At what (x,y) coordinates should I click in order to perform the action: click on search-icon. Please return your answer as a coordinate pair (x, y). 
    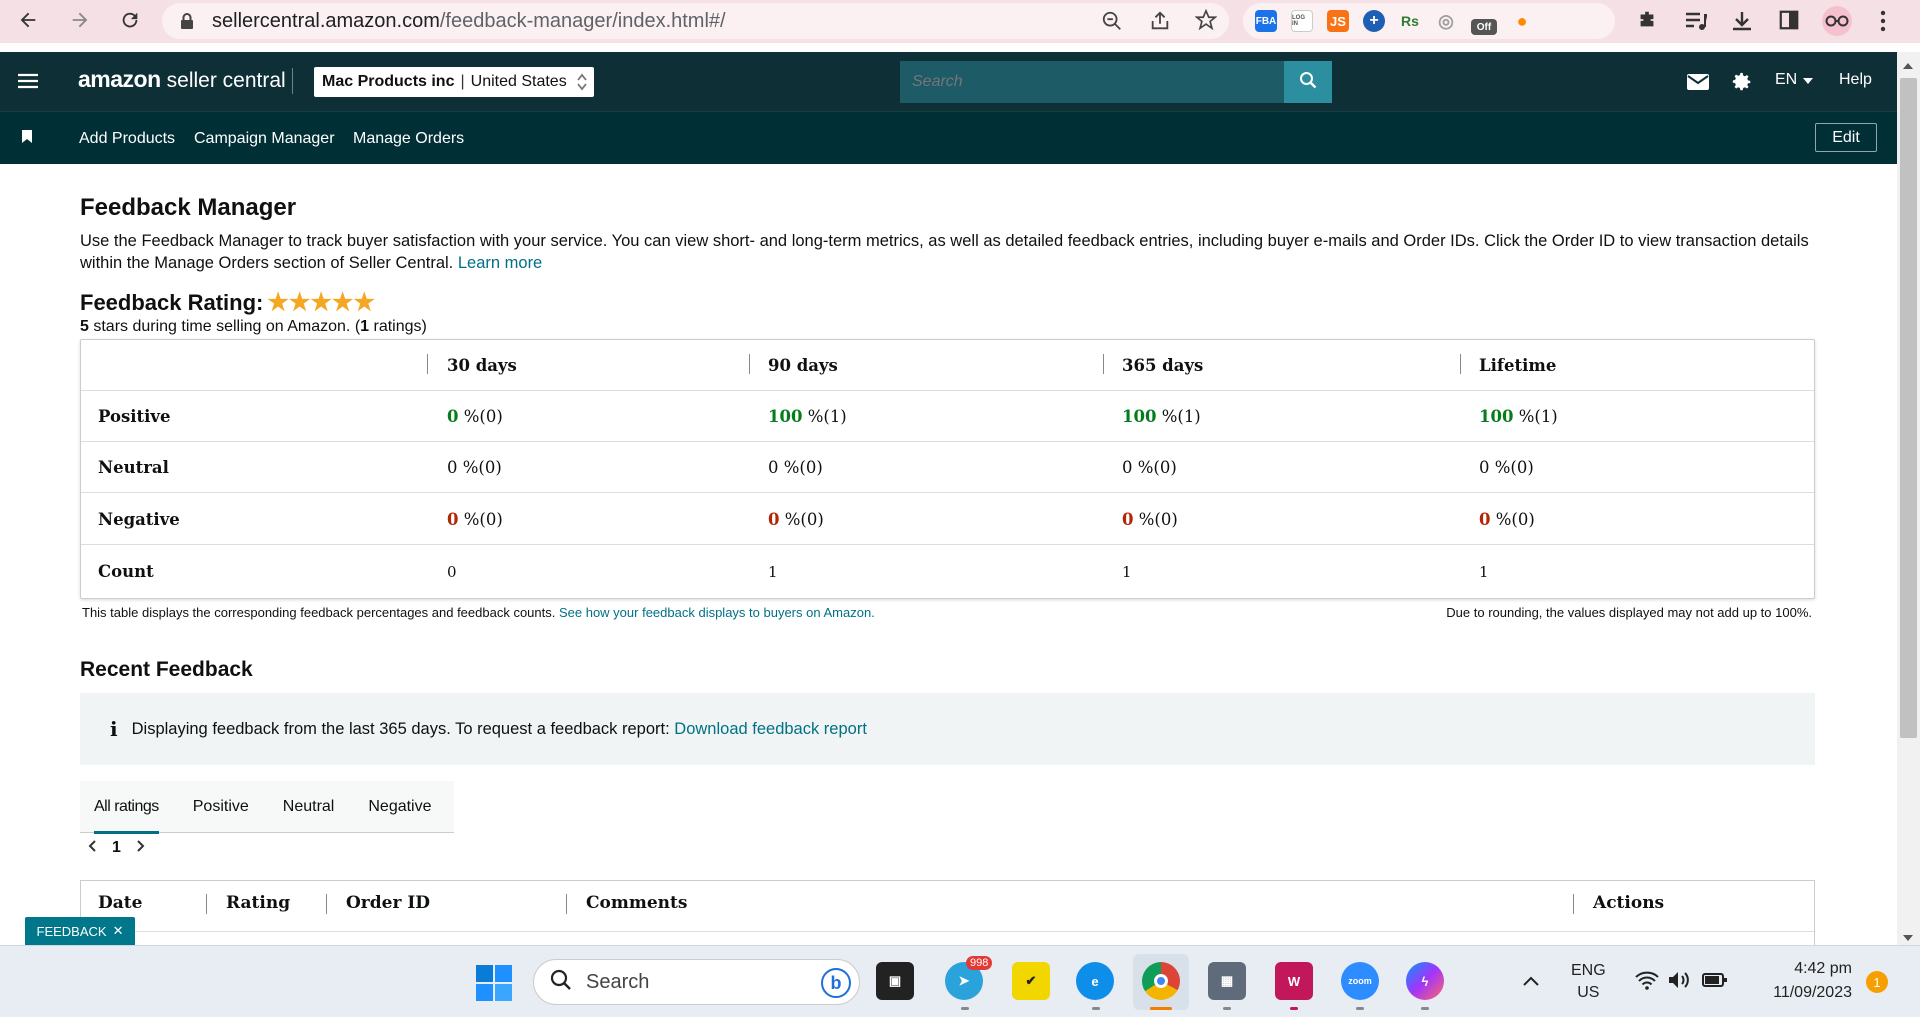
    Looking at the image, I should click on (1308, 82).